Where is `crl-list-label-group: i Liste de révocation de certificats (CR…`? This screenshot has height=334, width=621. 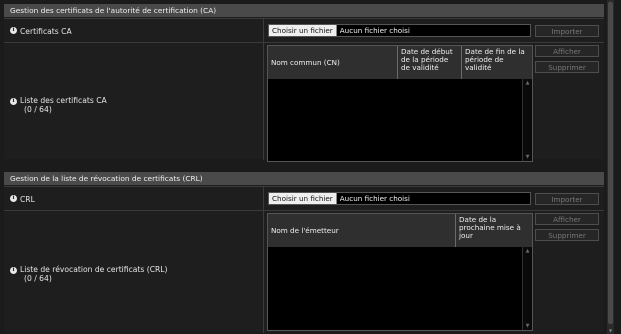 crl-list-label-group: i Liste de révocation de certificats (CR… is located at coordinates (88, 274).